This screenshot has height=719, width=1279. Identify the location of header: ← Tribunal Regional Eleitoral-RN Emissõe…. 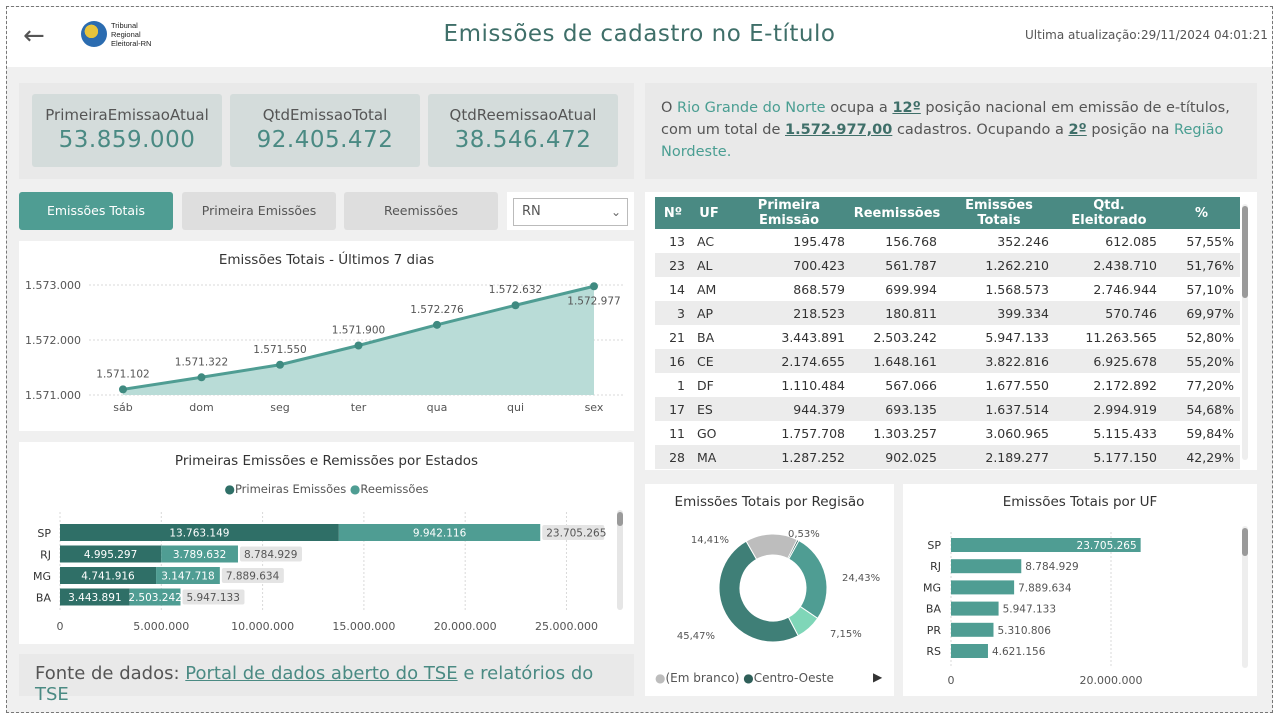
(639, 37).